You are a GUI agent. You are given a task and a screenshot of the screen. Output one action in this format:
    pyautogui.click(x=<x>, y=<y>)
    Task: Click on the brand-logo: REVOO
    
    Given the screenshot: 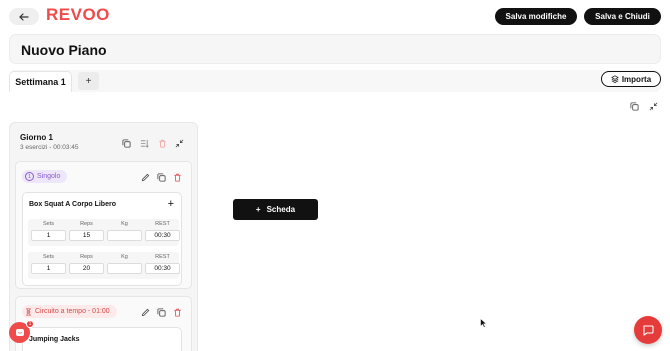 What is the action you would take?
    pyautogui.click(x=78, y=14)
    